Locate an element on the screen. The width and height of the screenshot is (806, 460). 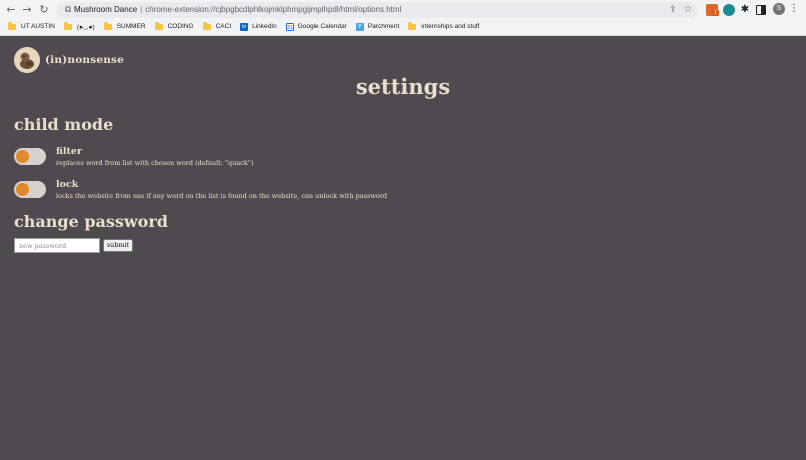
brand-name: (in)nonsense is located at coordinates (85, 60).